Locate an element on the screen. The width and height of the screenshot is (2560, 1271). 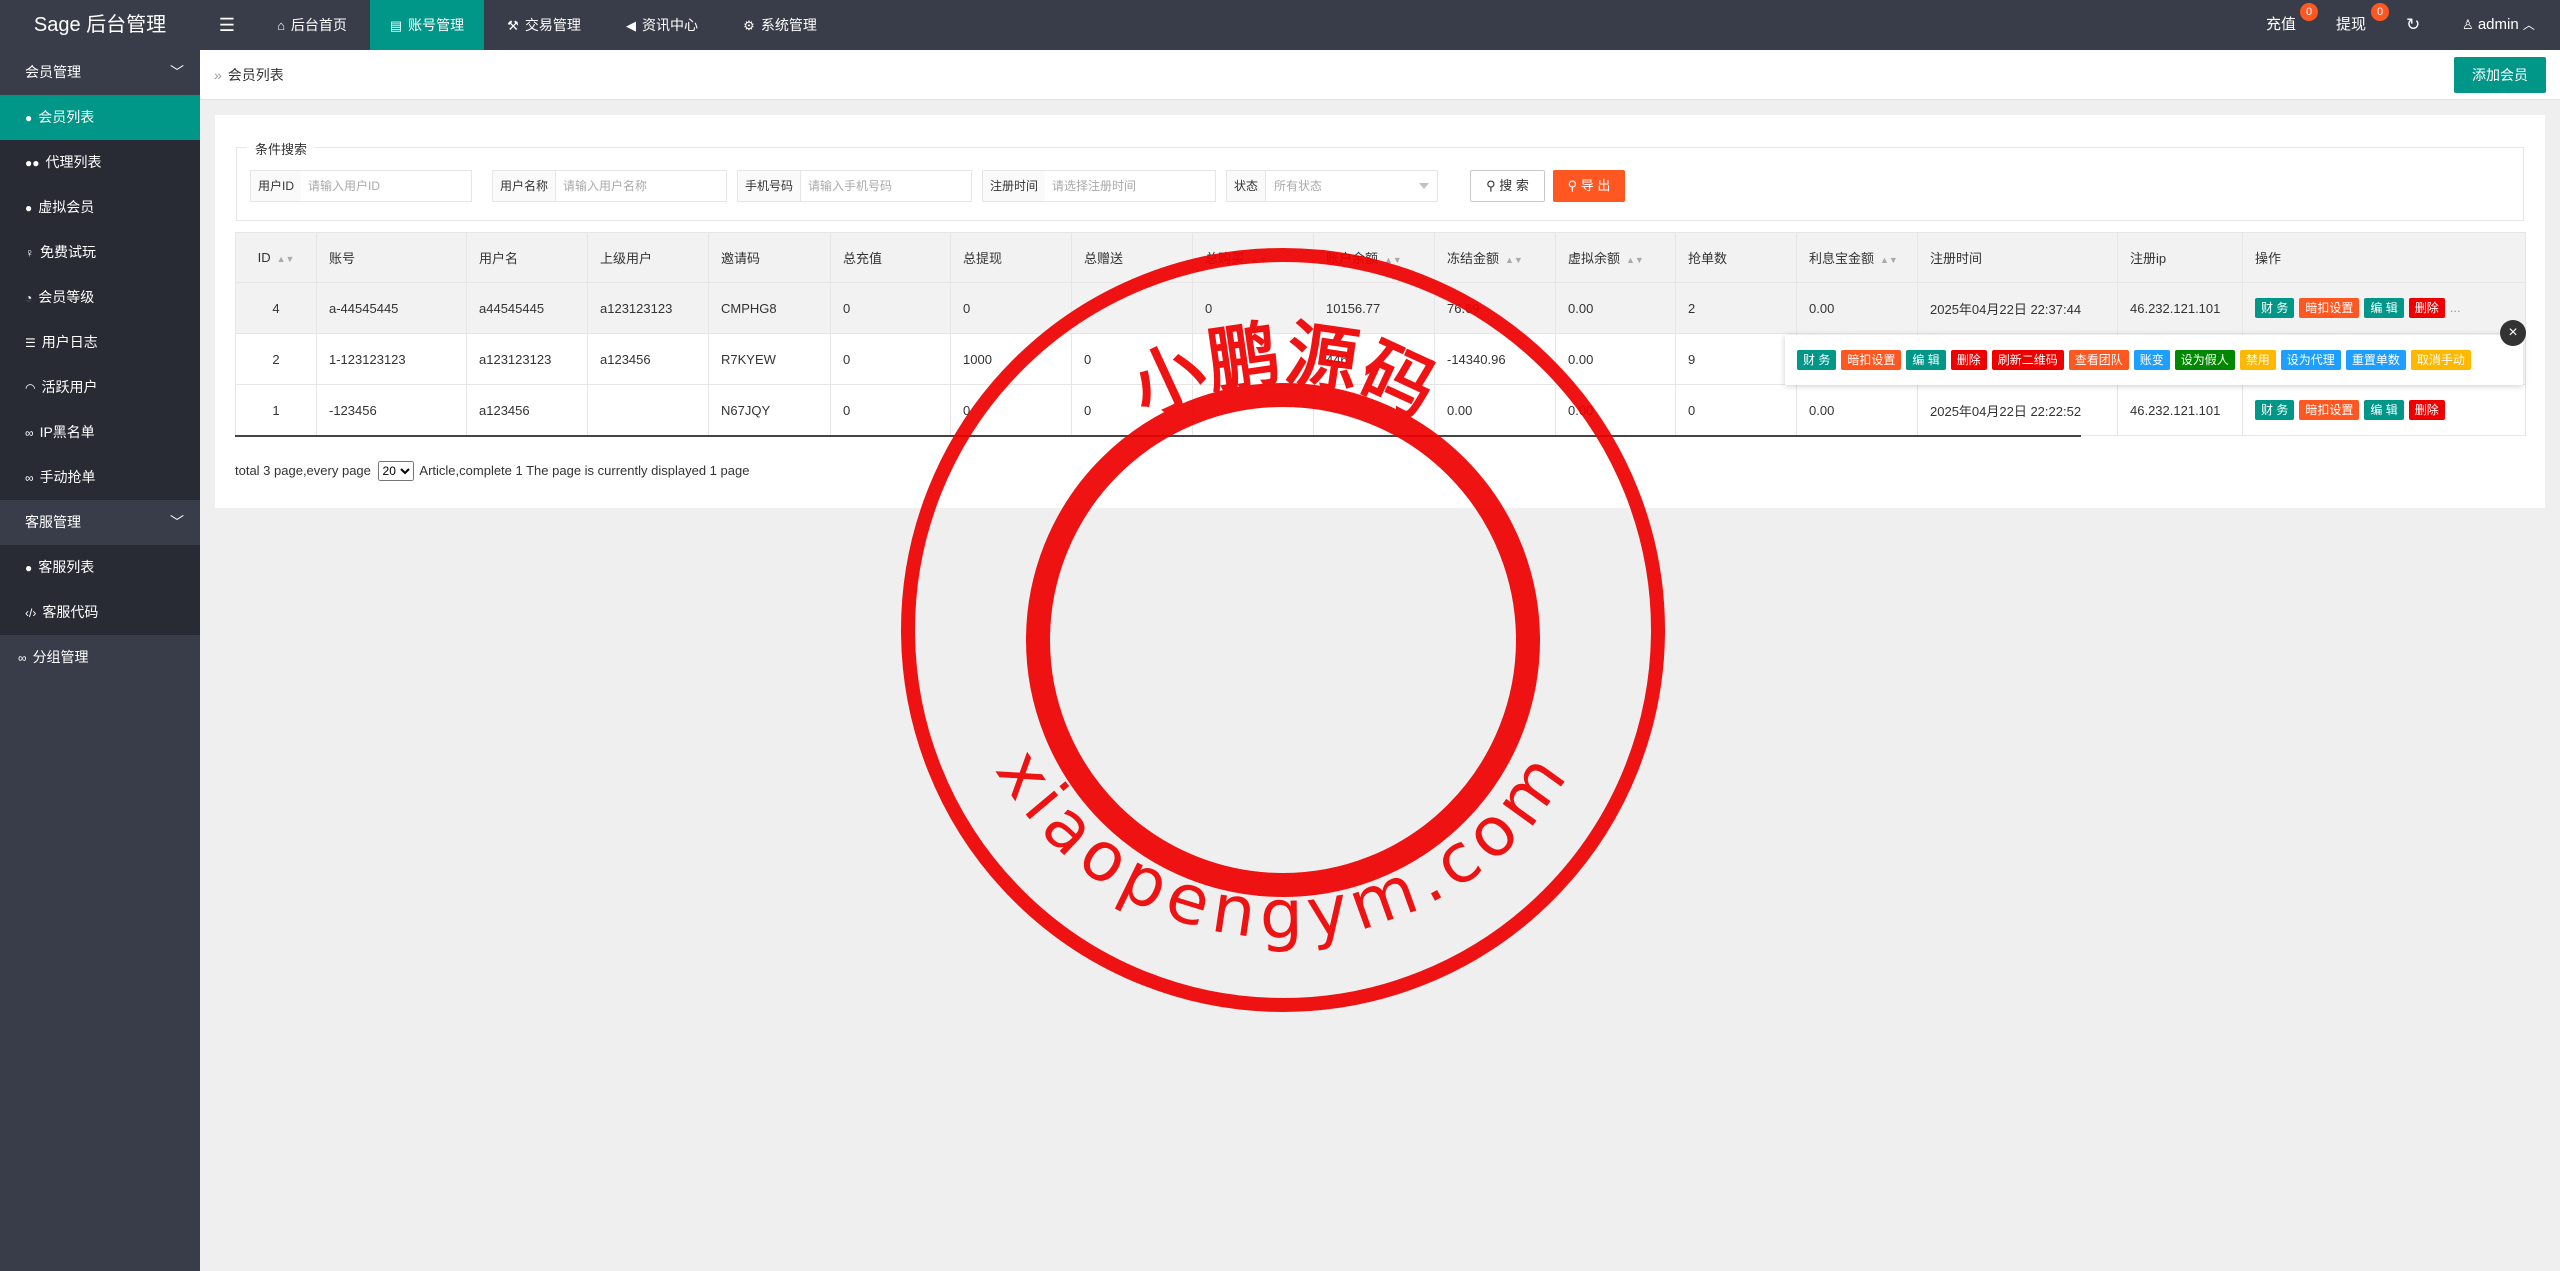
set-fake-button: 设为假人 is located at coordinates (2204, 360).